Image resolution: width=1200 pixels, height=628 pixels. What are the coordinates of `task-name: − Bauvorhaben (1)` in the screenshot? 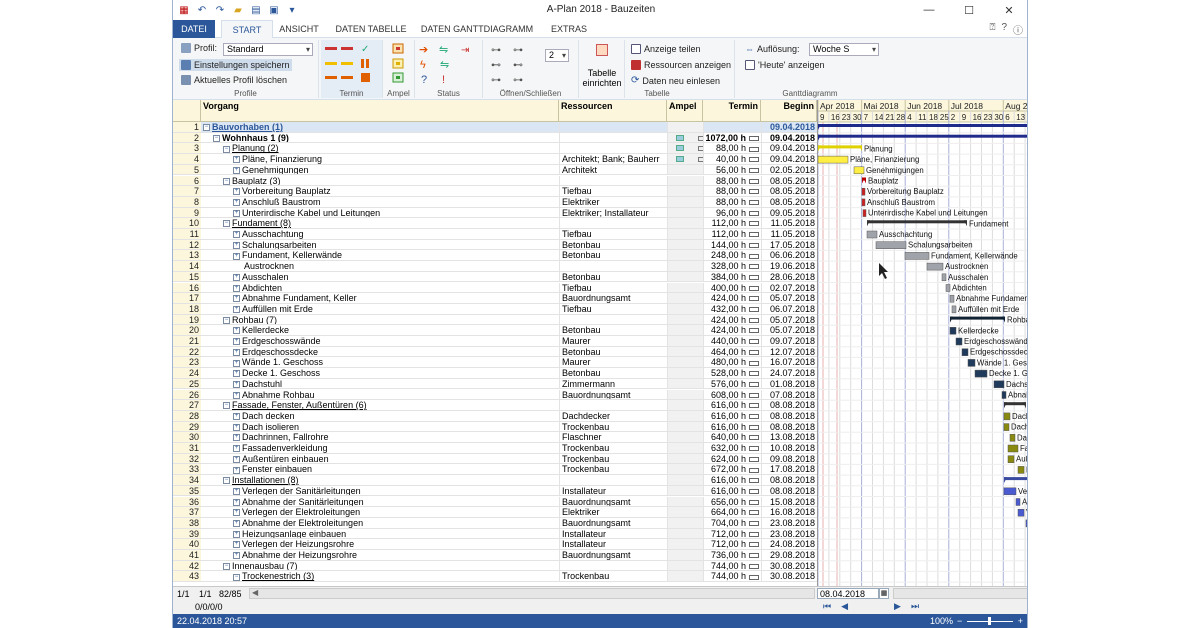 It's located at (380, 127).